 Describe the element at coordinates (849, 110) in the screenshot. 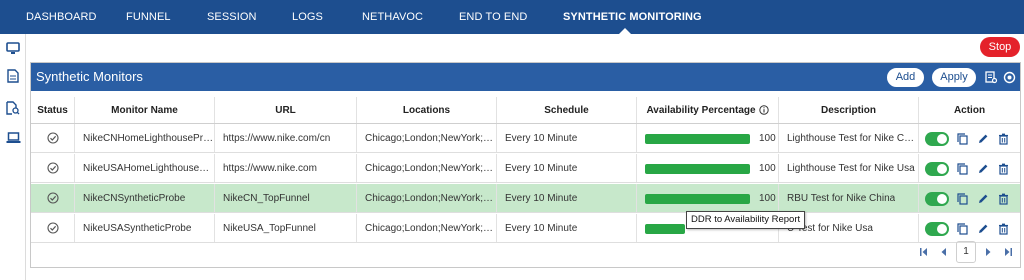

I see `header-description: Description` at that location.